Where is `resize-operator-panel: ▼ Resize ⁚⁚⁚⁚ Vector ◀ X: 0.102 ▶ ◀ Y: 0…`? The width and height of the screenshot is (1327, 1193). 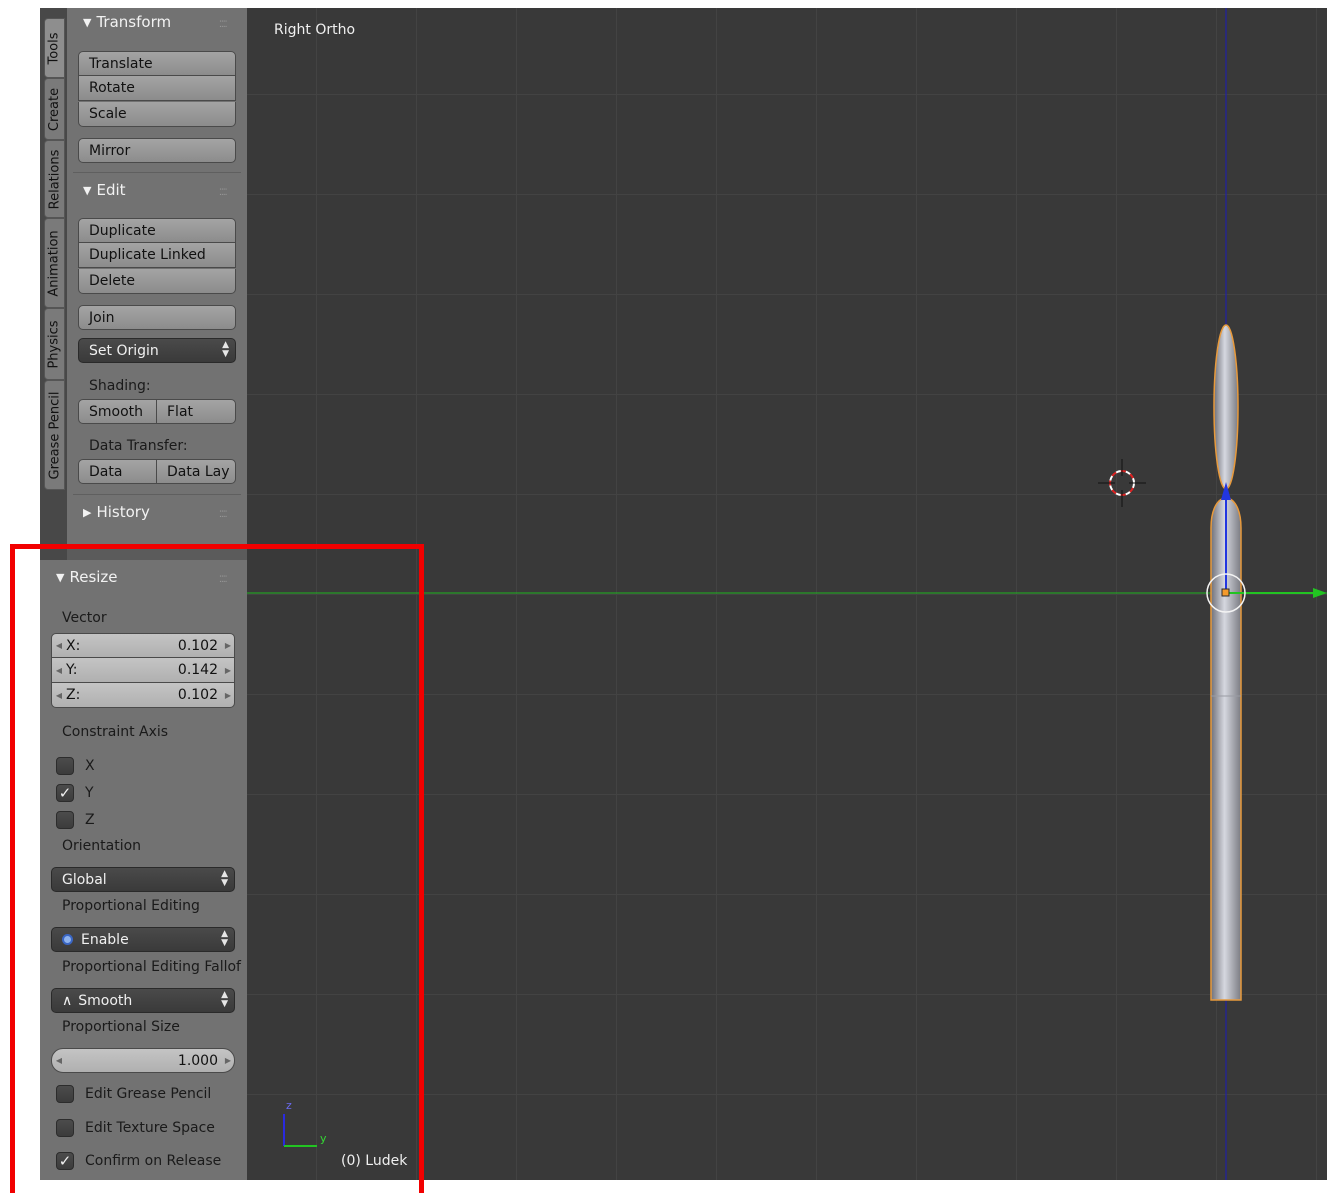 resize-operator-panel: ▼ Resize ⁚⁚⁚⁚ Vector ◀ X: 0.102 ▶ ◀ Y: 0… is located at coordinates (143, 870).